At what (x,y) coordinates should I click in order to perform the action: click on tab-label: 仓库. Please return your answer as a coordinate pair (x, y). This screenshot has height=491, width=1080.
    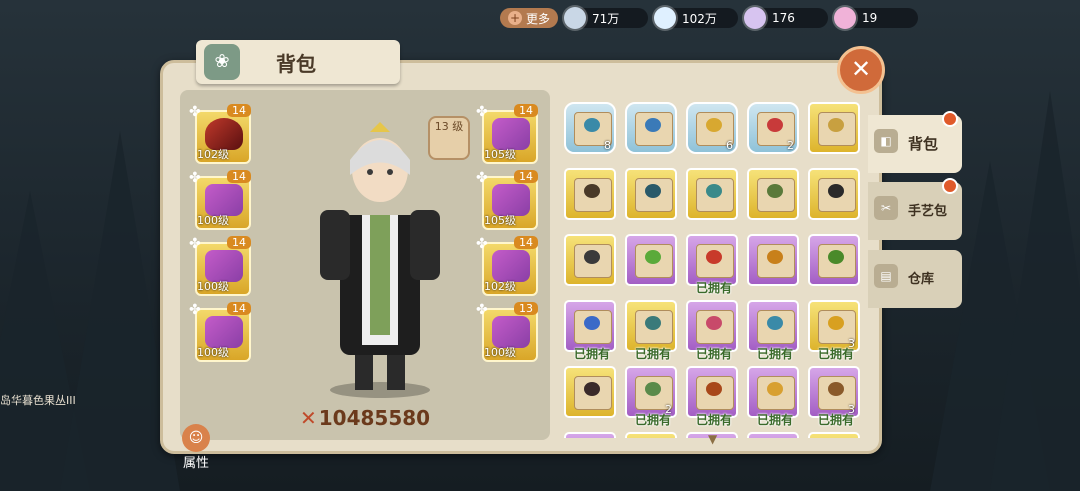
    Looking at the image, I should click on (921, 279).